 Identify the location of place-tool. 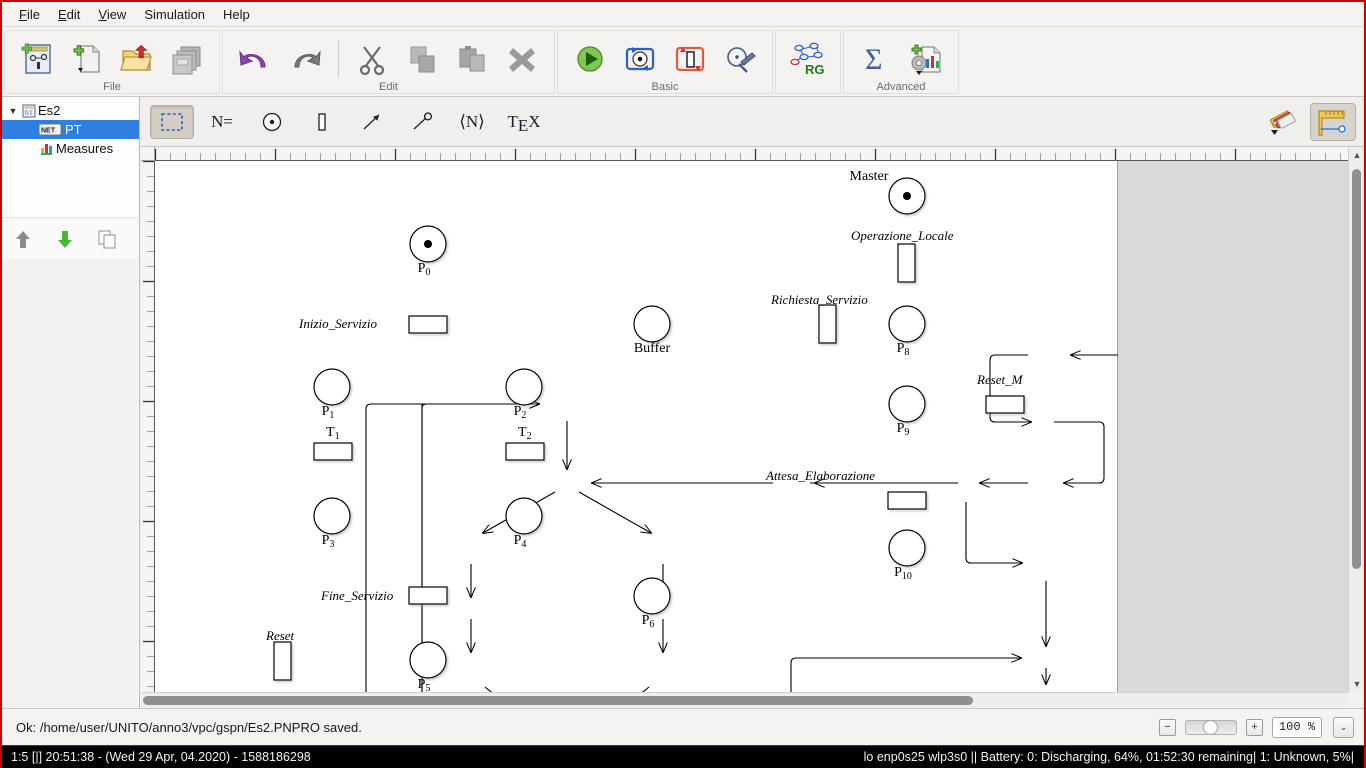
(272, 122).